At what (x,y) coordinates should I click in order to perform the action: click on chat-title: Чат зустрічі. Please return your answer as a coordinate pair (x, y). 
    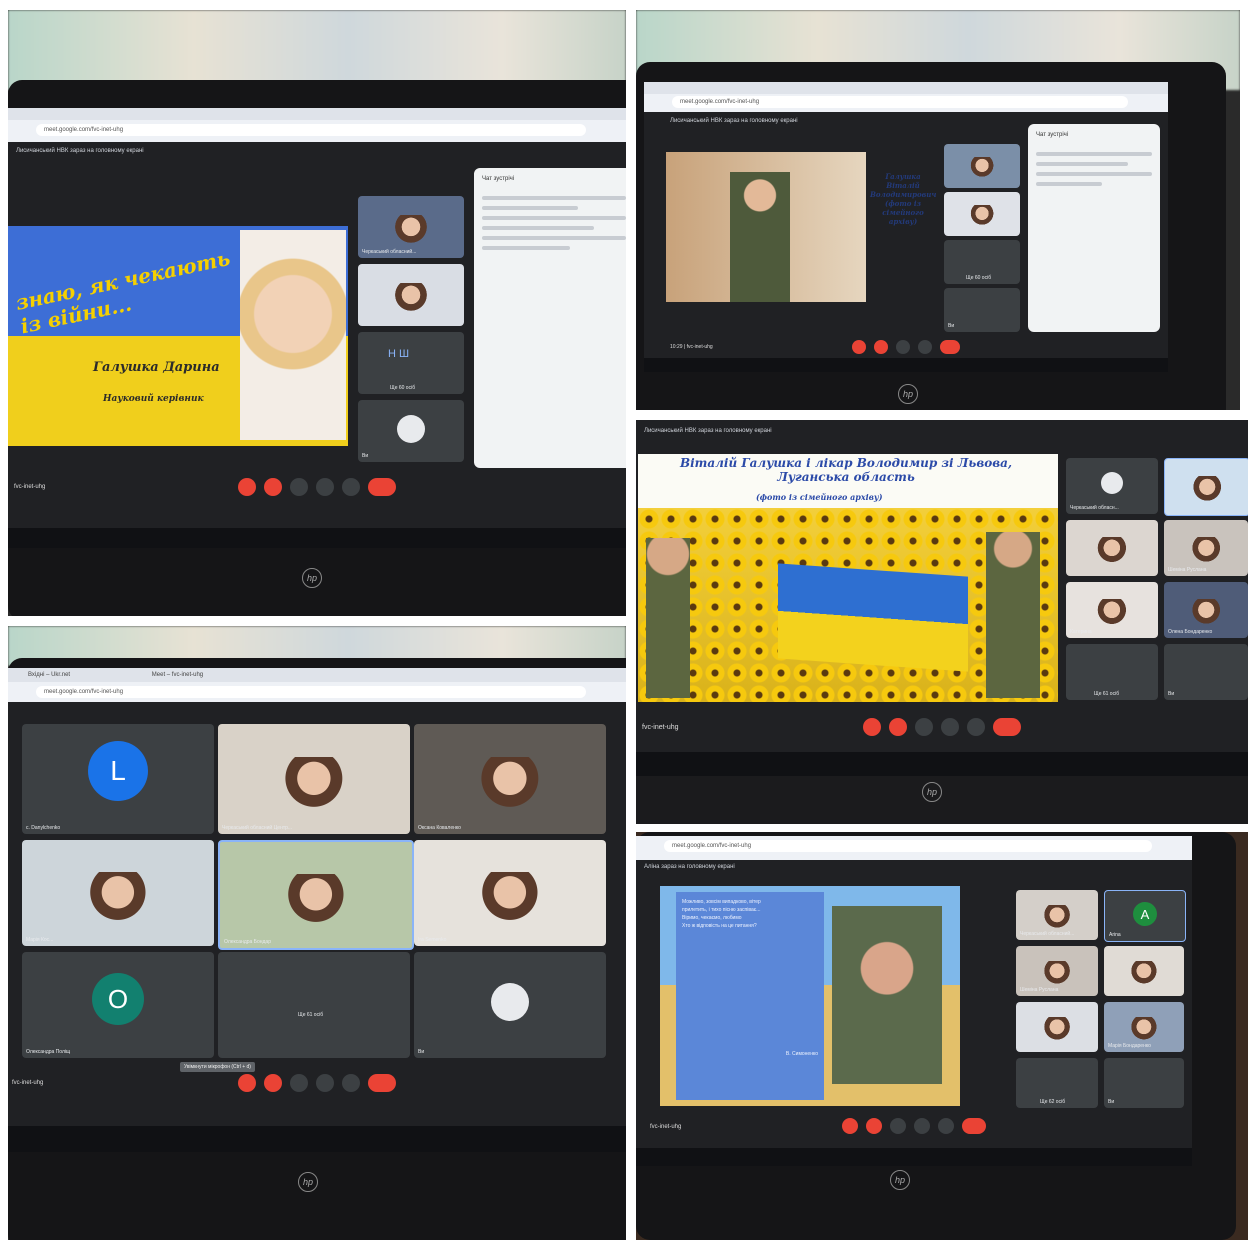
    Looking at the image, I should click on (498, 179).